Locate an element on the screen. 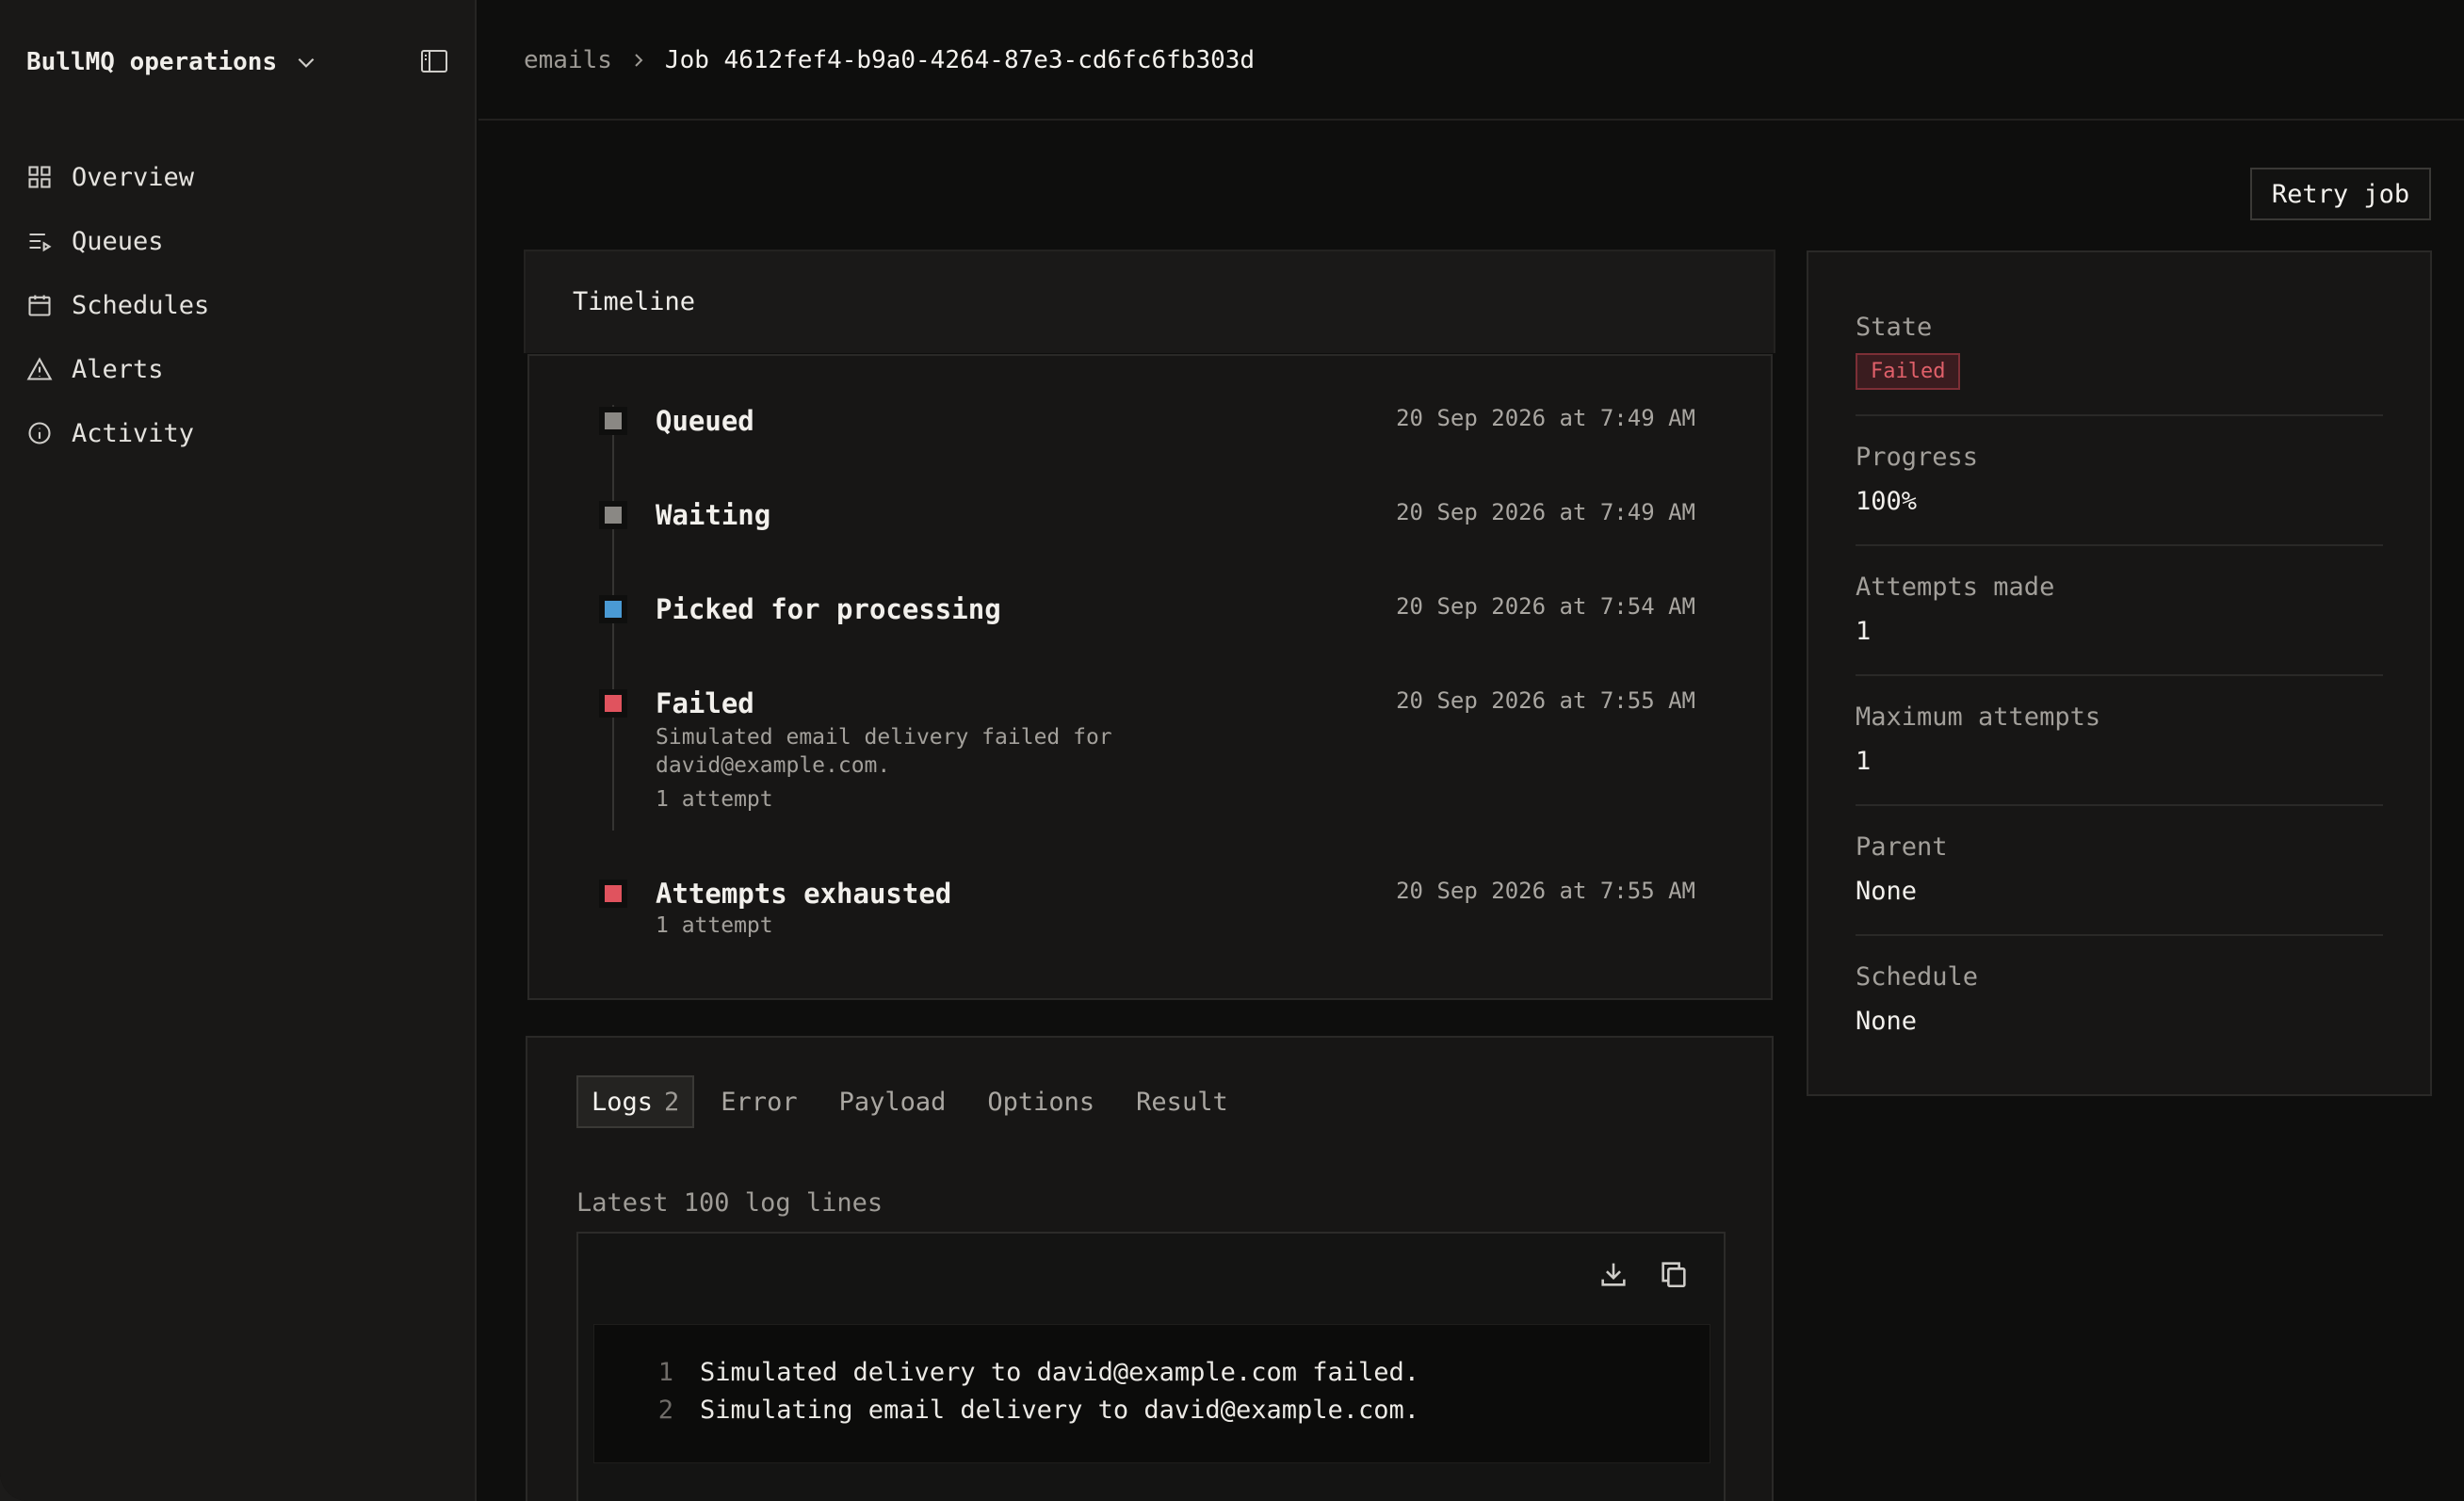  sidebar-toggle-icon is located at coordinates (434, 61).